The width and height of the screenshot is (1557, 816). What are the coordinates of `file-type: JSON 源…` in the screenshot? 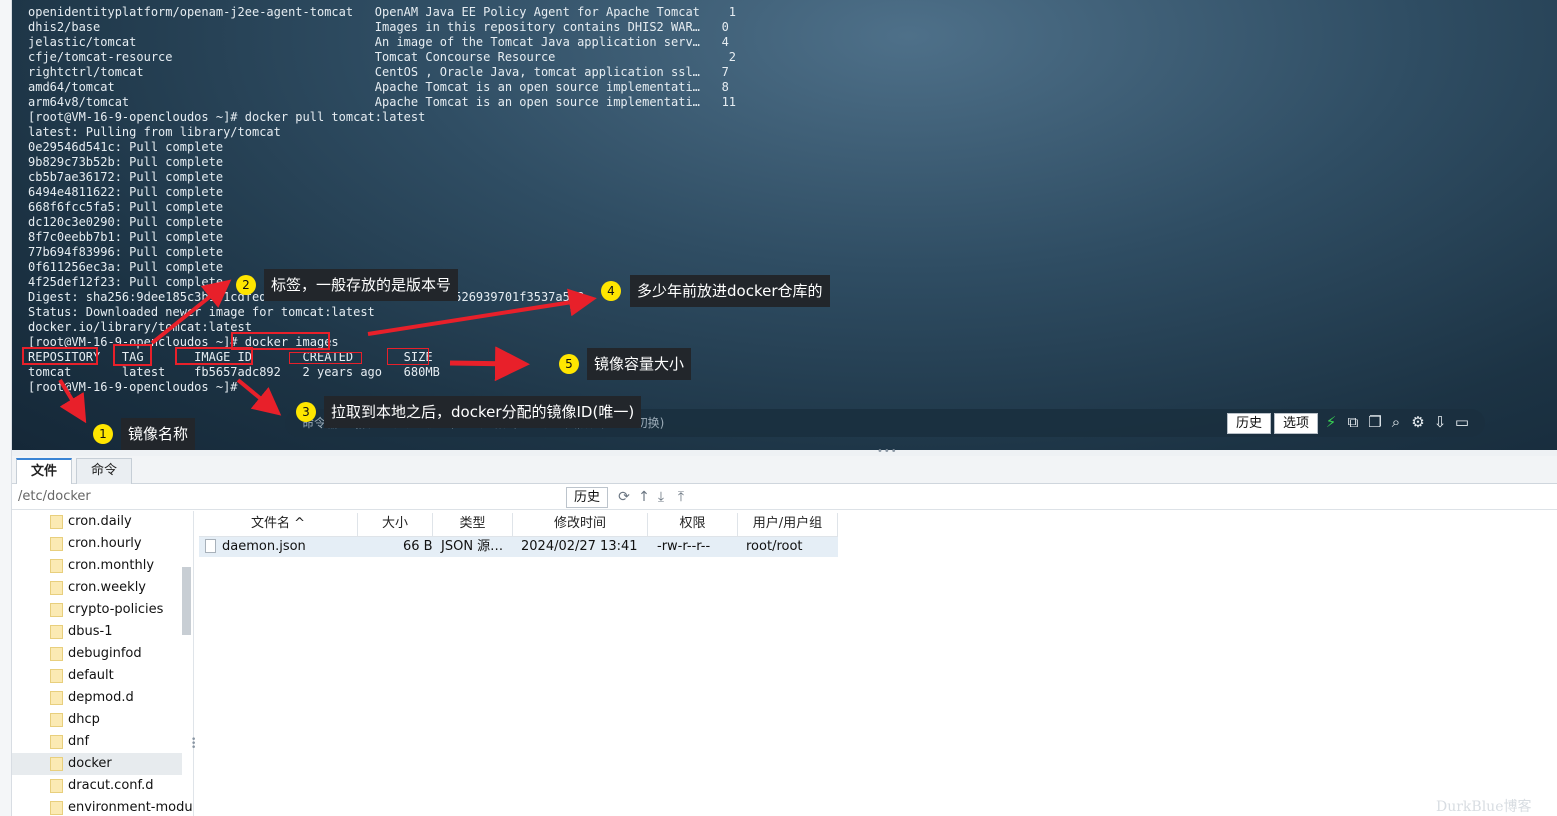 It's located at (472, 546).